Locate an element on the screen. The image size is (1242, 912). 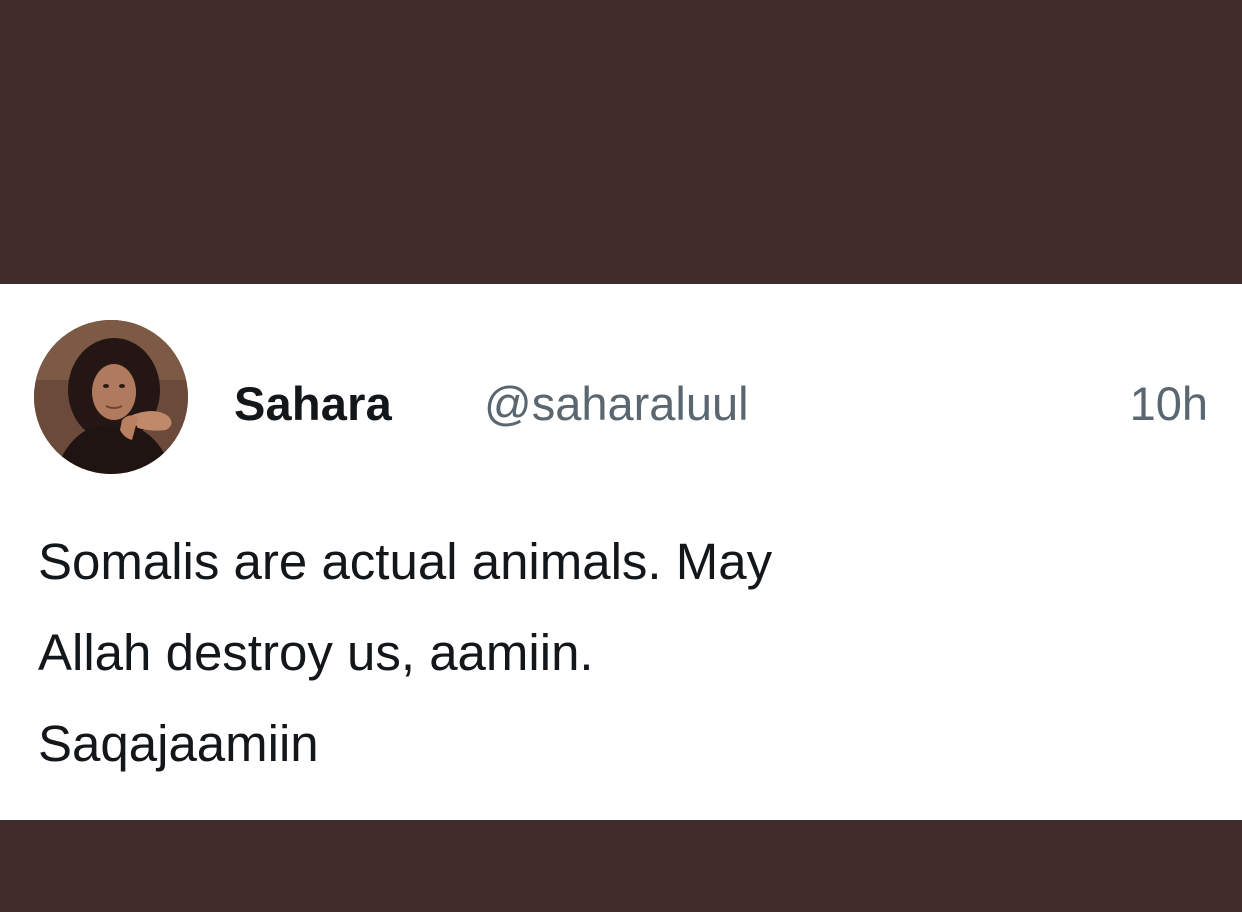
author-handle: @saharaluul is located at coordinates (616, 403).